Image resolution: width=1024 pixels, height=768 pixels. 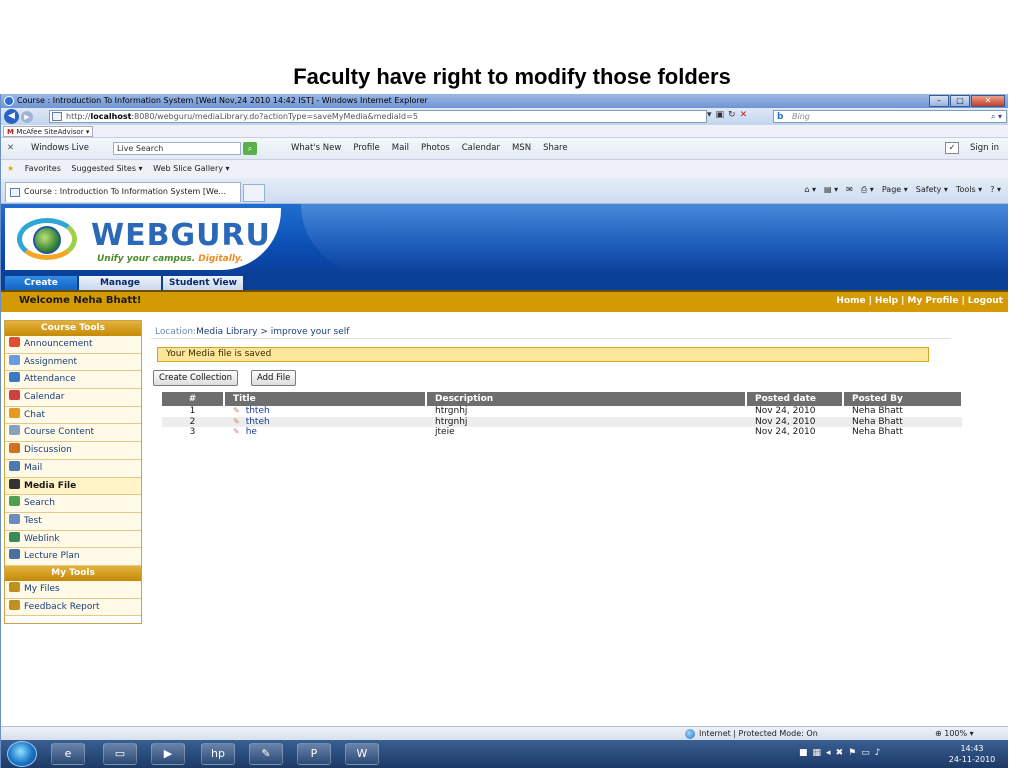 I want to click on sidebar-item-calendar: Calendar, so click(x=73, y=398).